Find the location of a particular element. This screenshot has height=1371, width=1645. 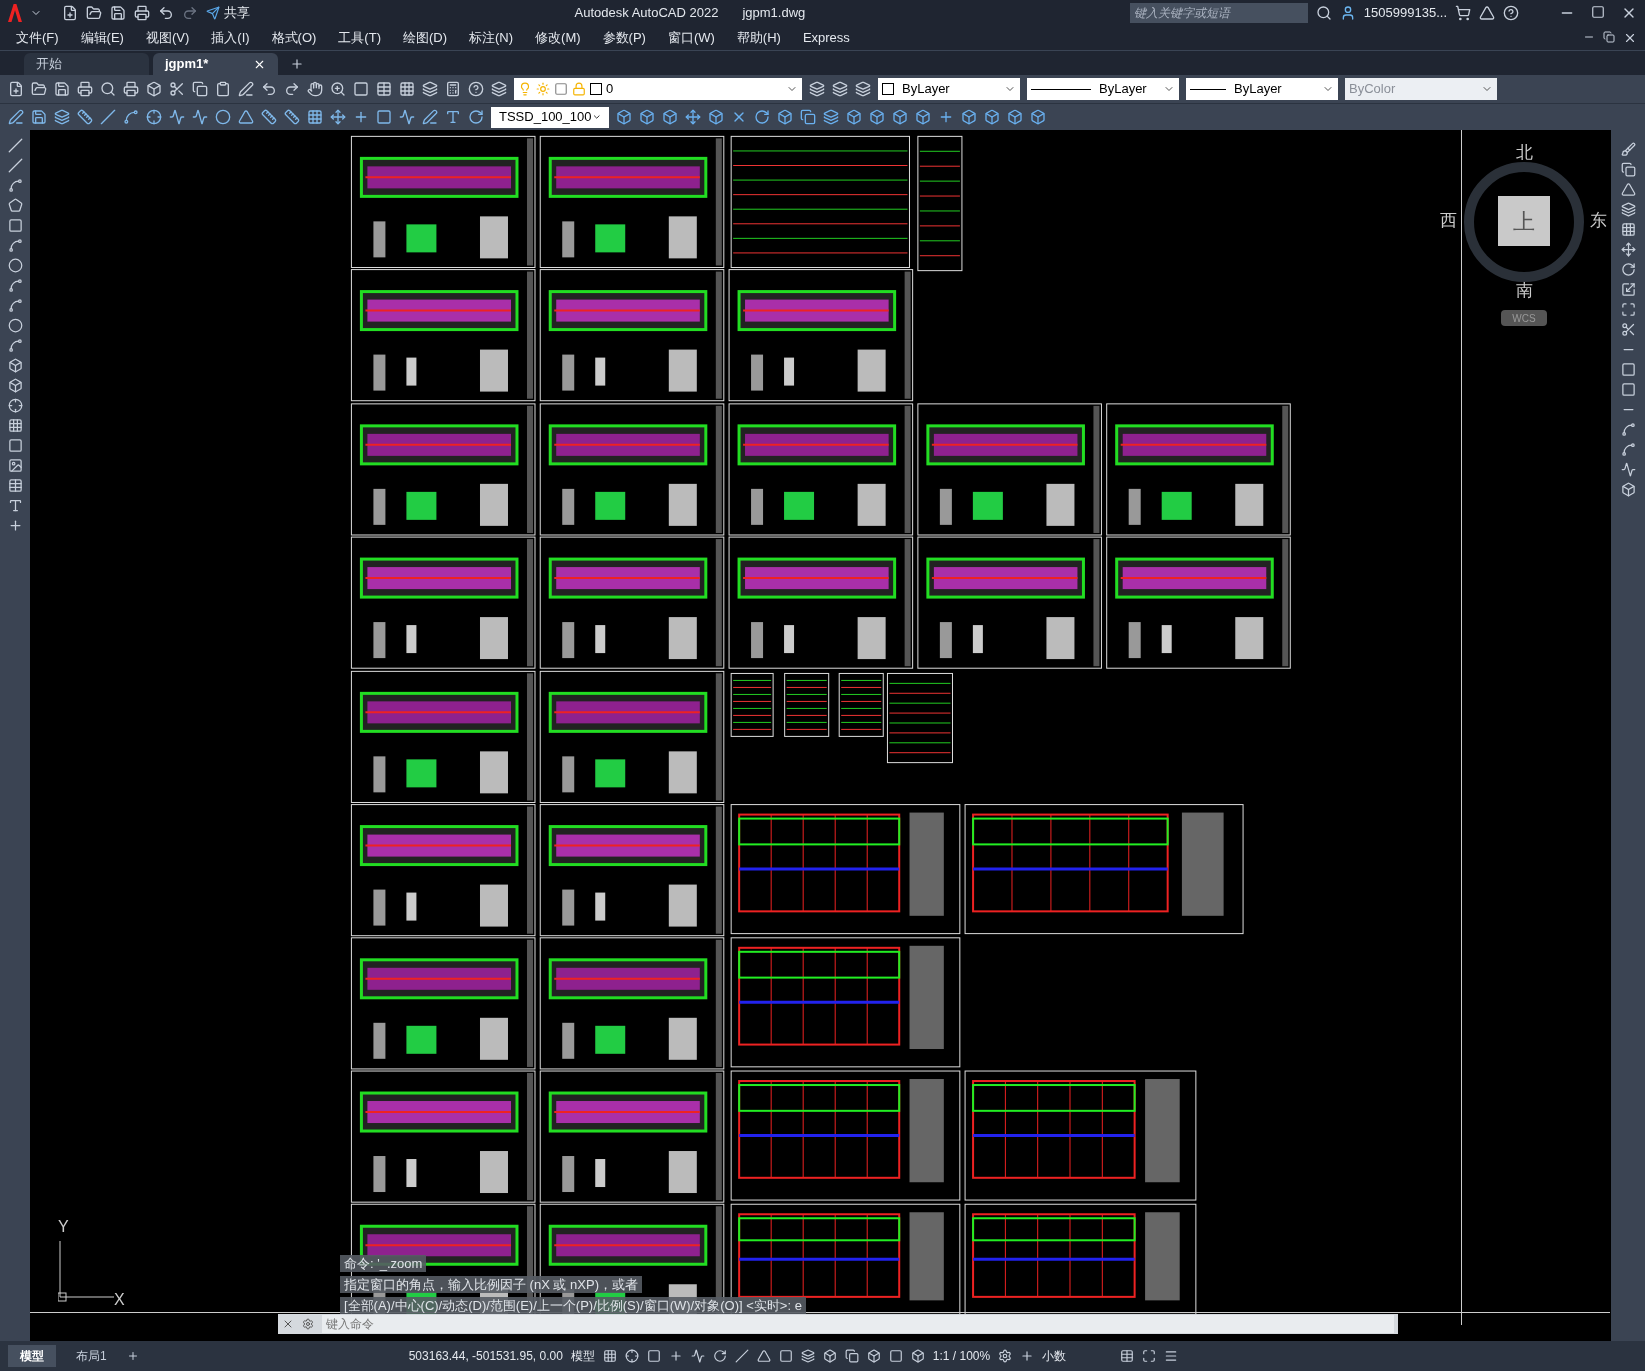

polygon-icon is located at coordinates (15, 205).